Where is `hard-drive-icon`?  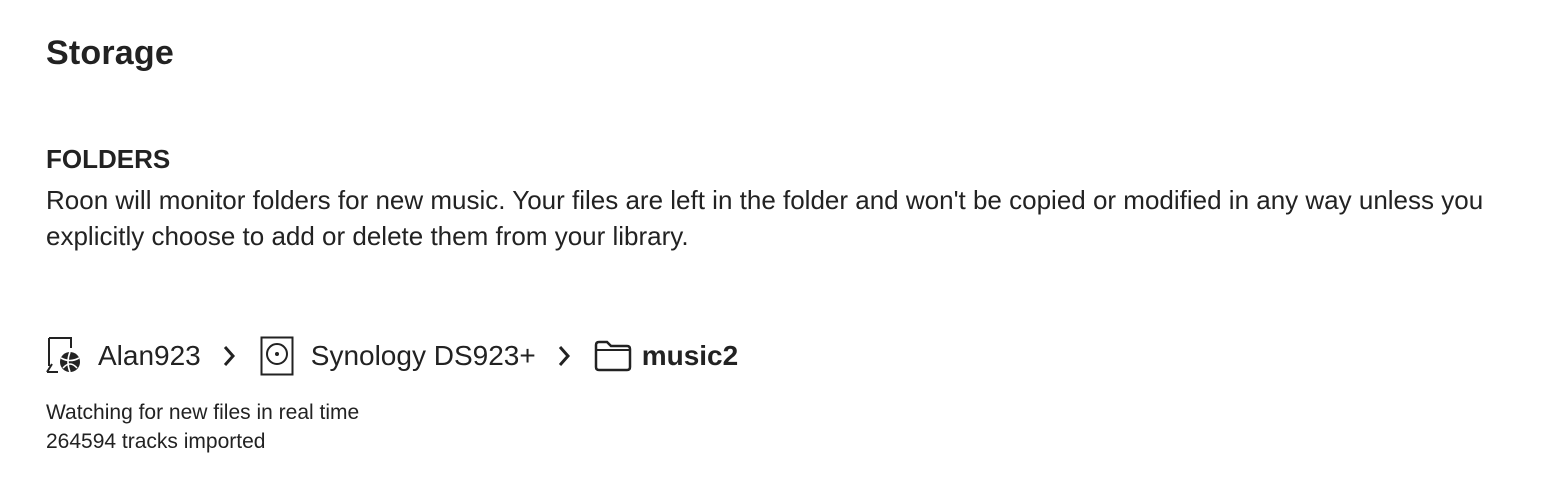
hard-drive-icon is located at coordinates (277, 356).